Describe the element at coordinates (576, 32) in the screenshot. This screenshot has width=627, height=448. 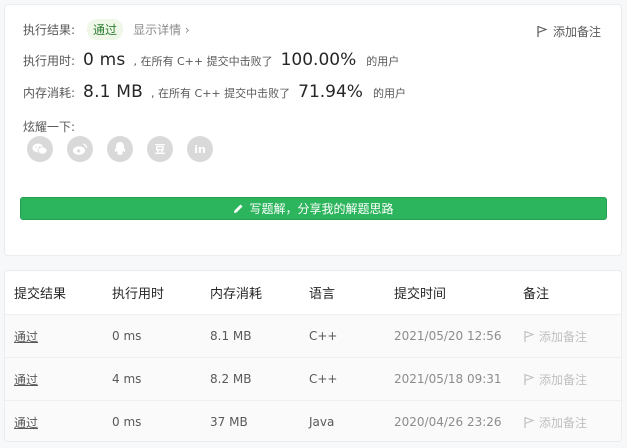
I see `add-note-label: 添加备注` at that location.